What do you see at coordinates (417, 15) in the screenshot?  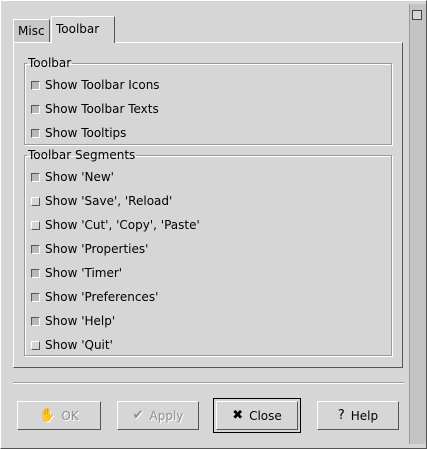 I see `window-menu-icon` at bounding box center [417, 15].